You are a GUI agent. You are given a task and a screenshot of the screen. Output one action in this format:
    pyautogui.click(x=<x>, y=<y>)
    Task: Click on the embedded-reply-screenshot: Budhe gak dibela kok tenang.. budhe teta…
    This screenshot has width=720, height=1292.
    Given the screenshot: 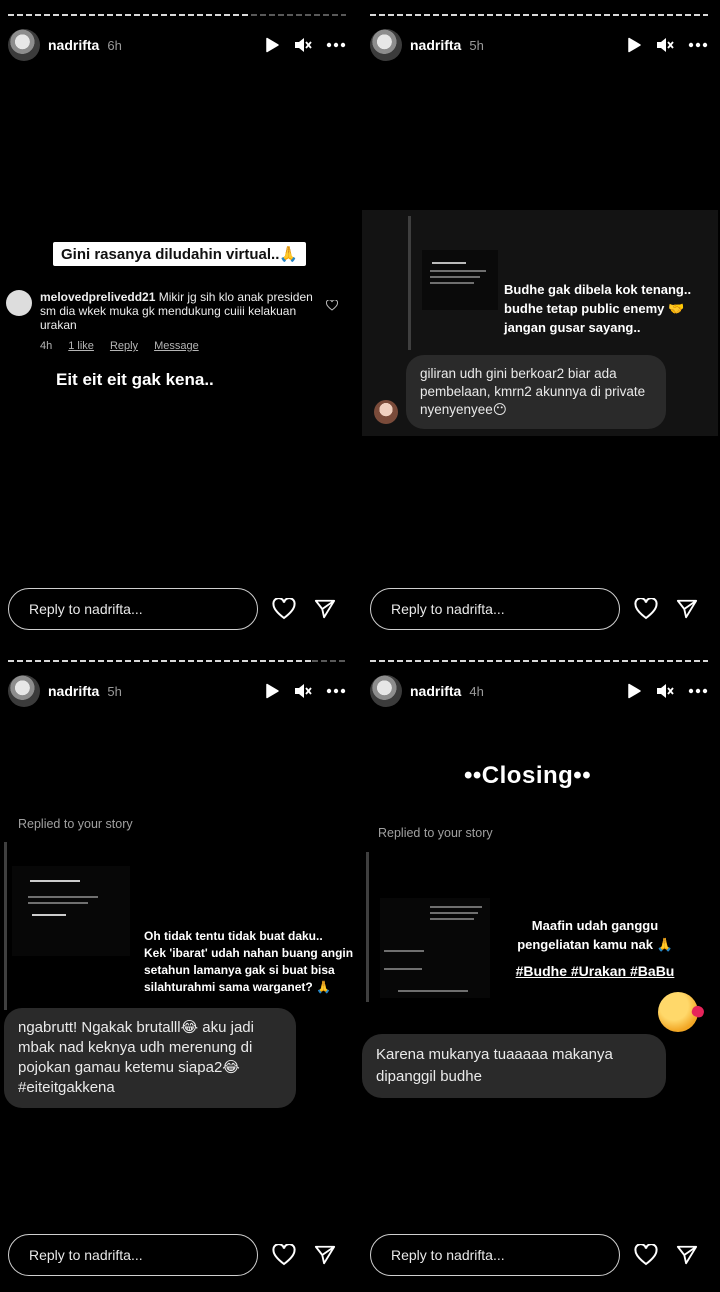 What is the action you would take?
    pyautogui.click(x=540, y=323)
    